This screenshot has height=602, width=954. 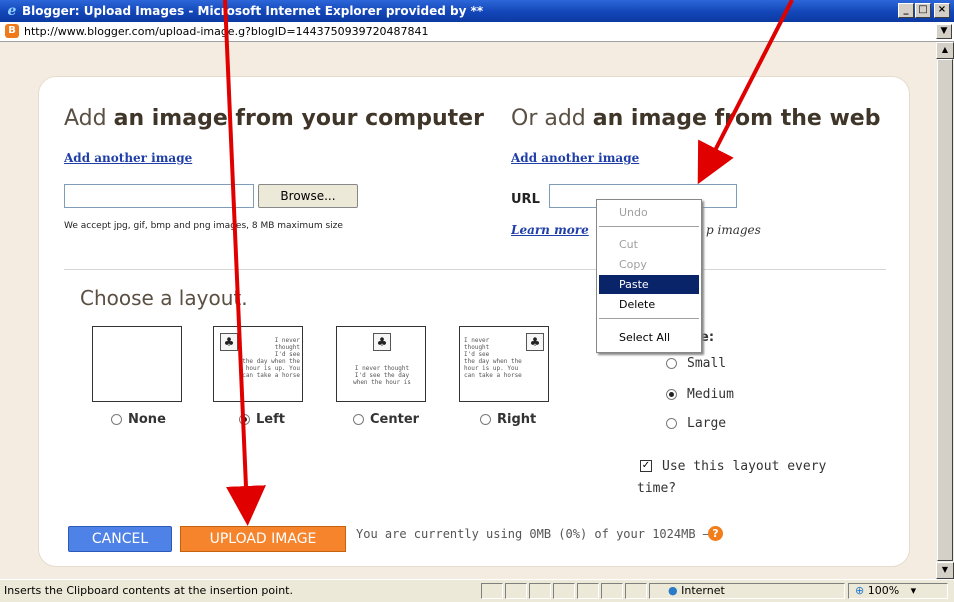 I want to click on annotation-arrow-to-upload, so click(x=244, y=263).